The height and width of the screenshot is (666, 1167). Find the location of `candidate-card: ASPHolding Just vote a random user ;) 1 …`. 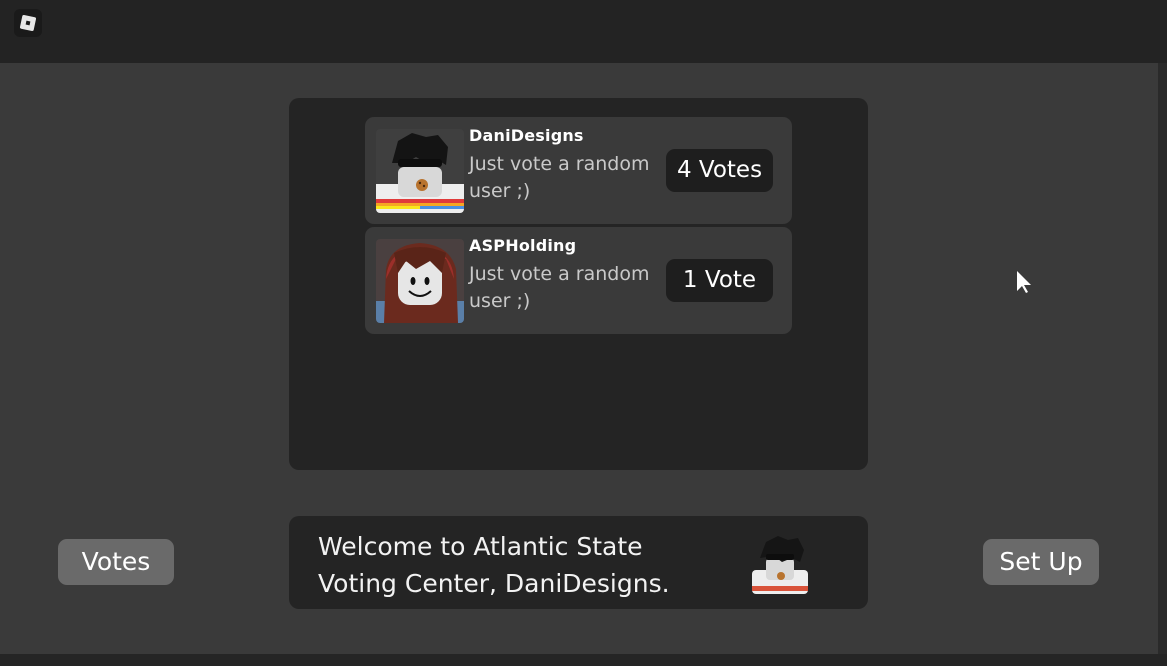

candidate-card: ASPHolding Just vote a random user ;) 1 … is located at coordinates (578, 280).